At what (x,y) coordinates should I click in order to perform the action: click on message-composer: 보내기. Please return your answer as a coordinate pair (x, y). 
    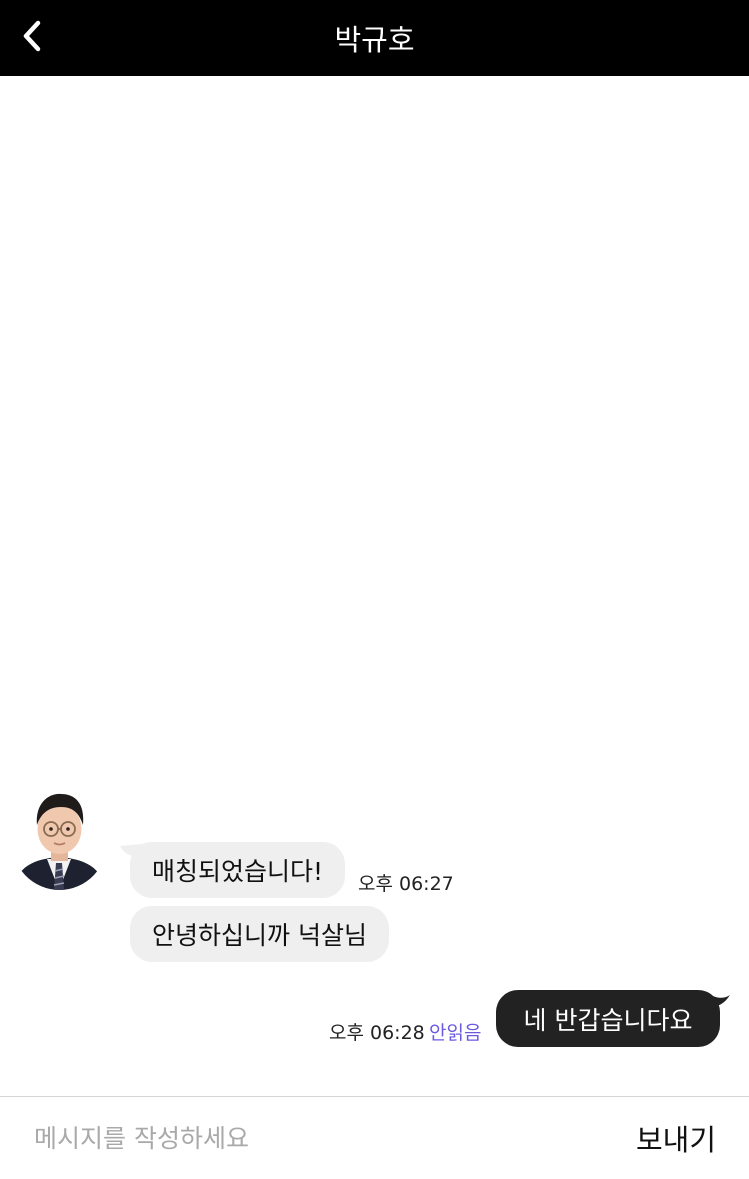
    Looking at the image, I should click on (374, 1137).